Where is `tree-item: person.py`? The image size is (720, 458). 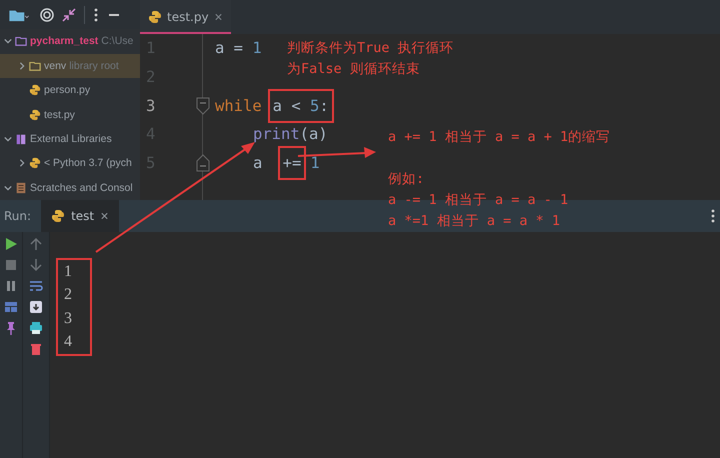
tree-item: person.py is located at coordinates (70, 90).